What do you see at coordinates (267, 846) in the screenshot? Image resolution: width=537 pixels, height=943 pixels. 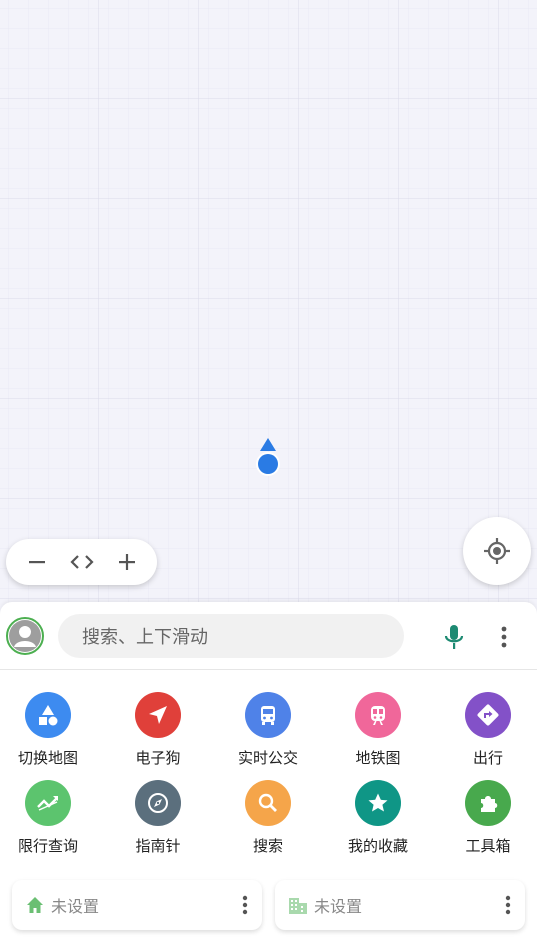 I see `tool-label: 搜索` at bounding box center [267, 846].